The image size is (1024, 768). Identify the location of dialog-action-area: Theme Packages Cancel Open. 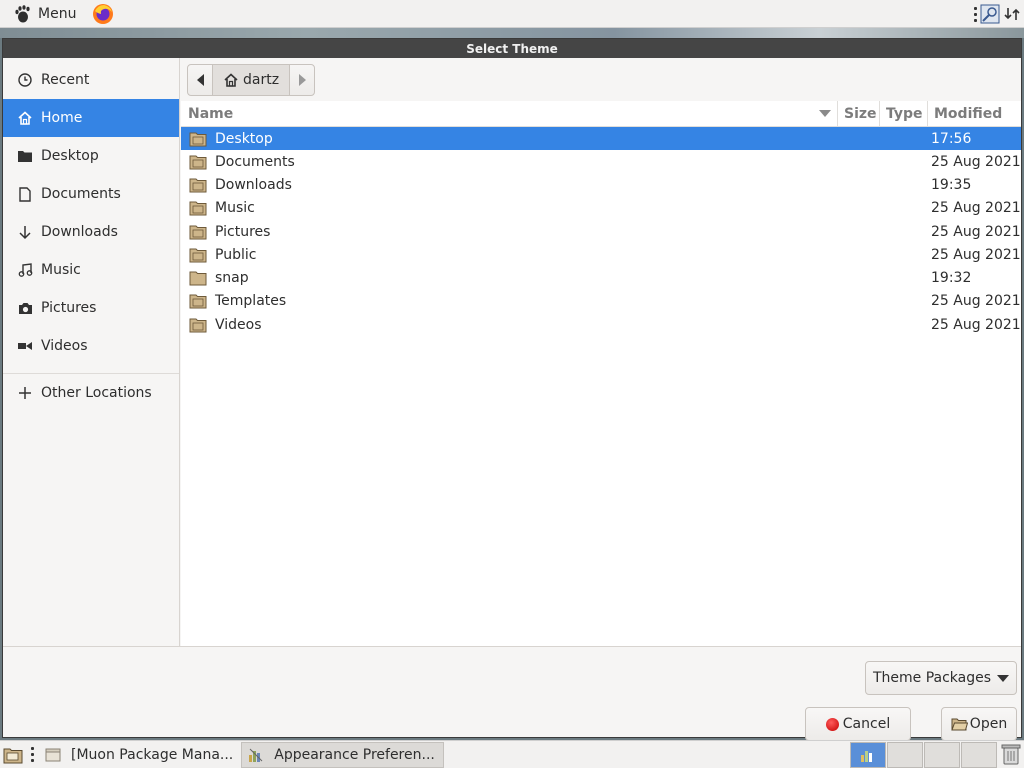
(512, 693).